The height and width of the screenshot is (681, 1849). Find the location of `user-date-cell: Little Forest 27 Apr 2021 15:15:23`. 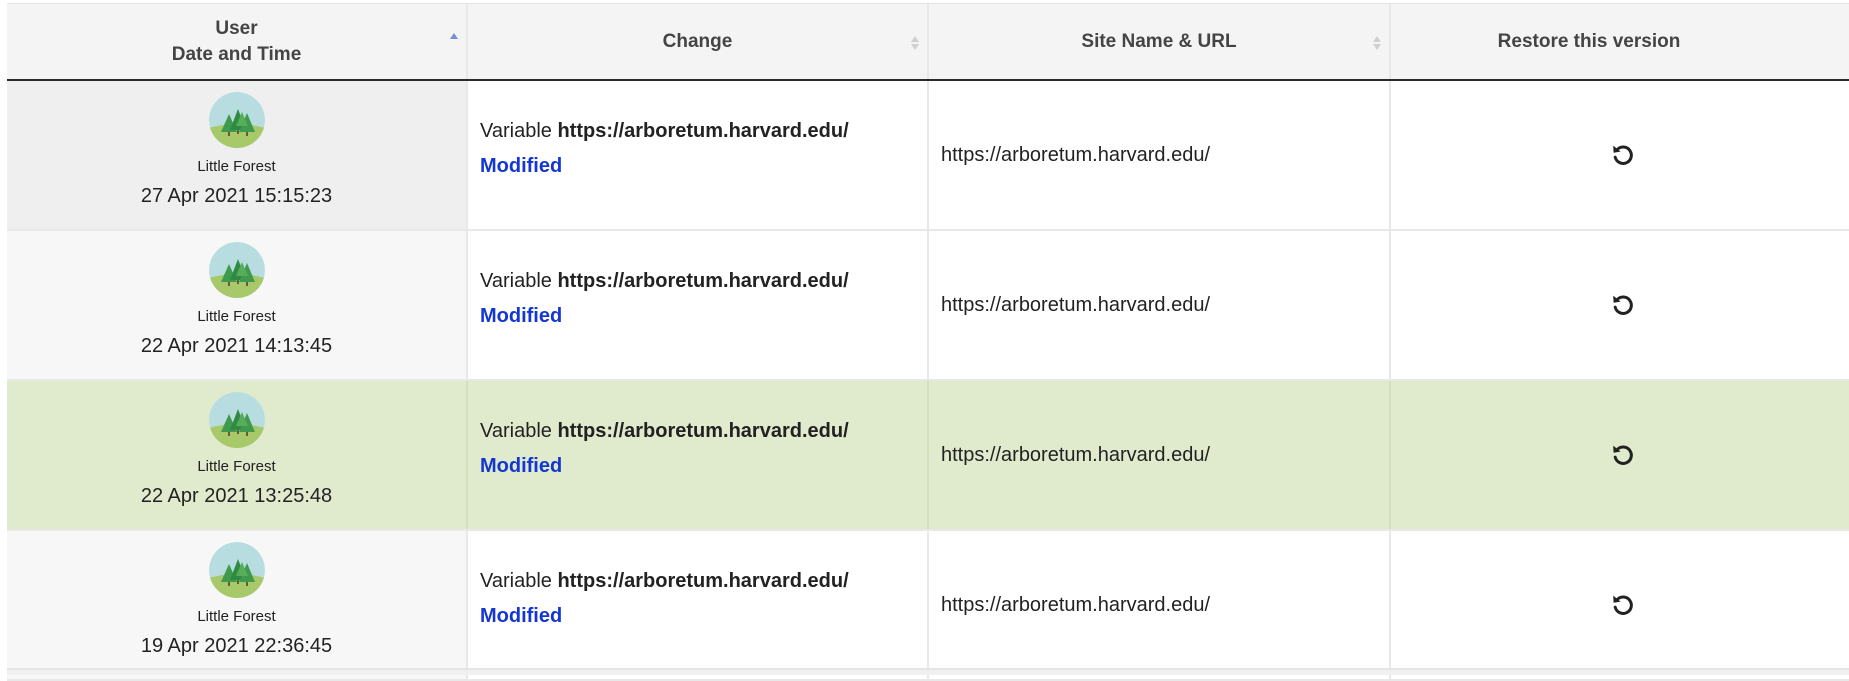

user-date-cell: Little Forest 27 Apr 2021 15:15:23 is located at coordinates (237, 155).